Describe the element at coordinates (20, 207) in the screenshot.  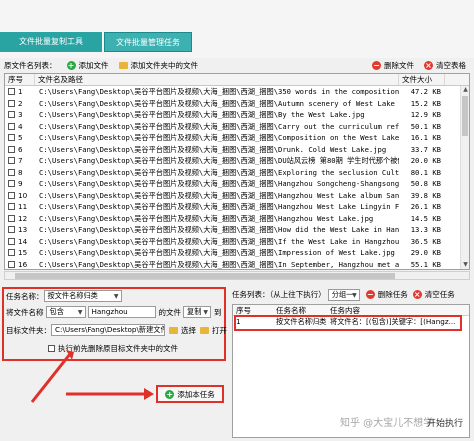
I see `row-no-cell: 11` at that location.